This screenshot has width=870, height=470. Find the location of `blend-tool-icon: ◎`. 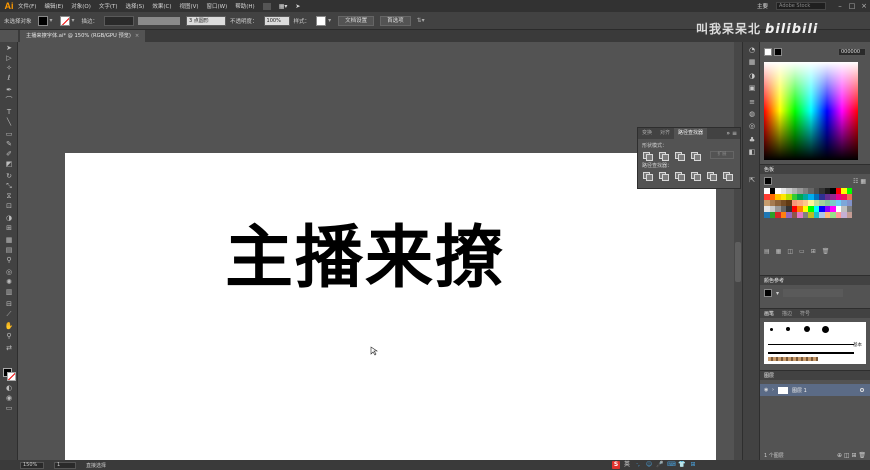

blend-tool-icon: ◎ is located at coordinates (9, 272).